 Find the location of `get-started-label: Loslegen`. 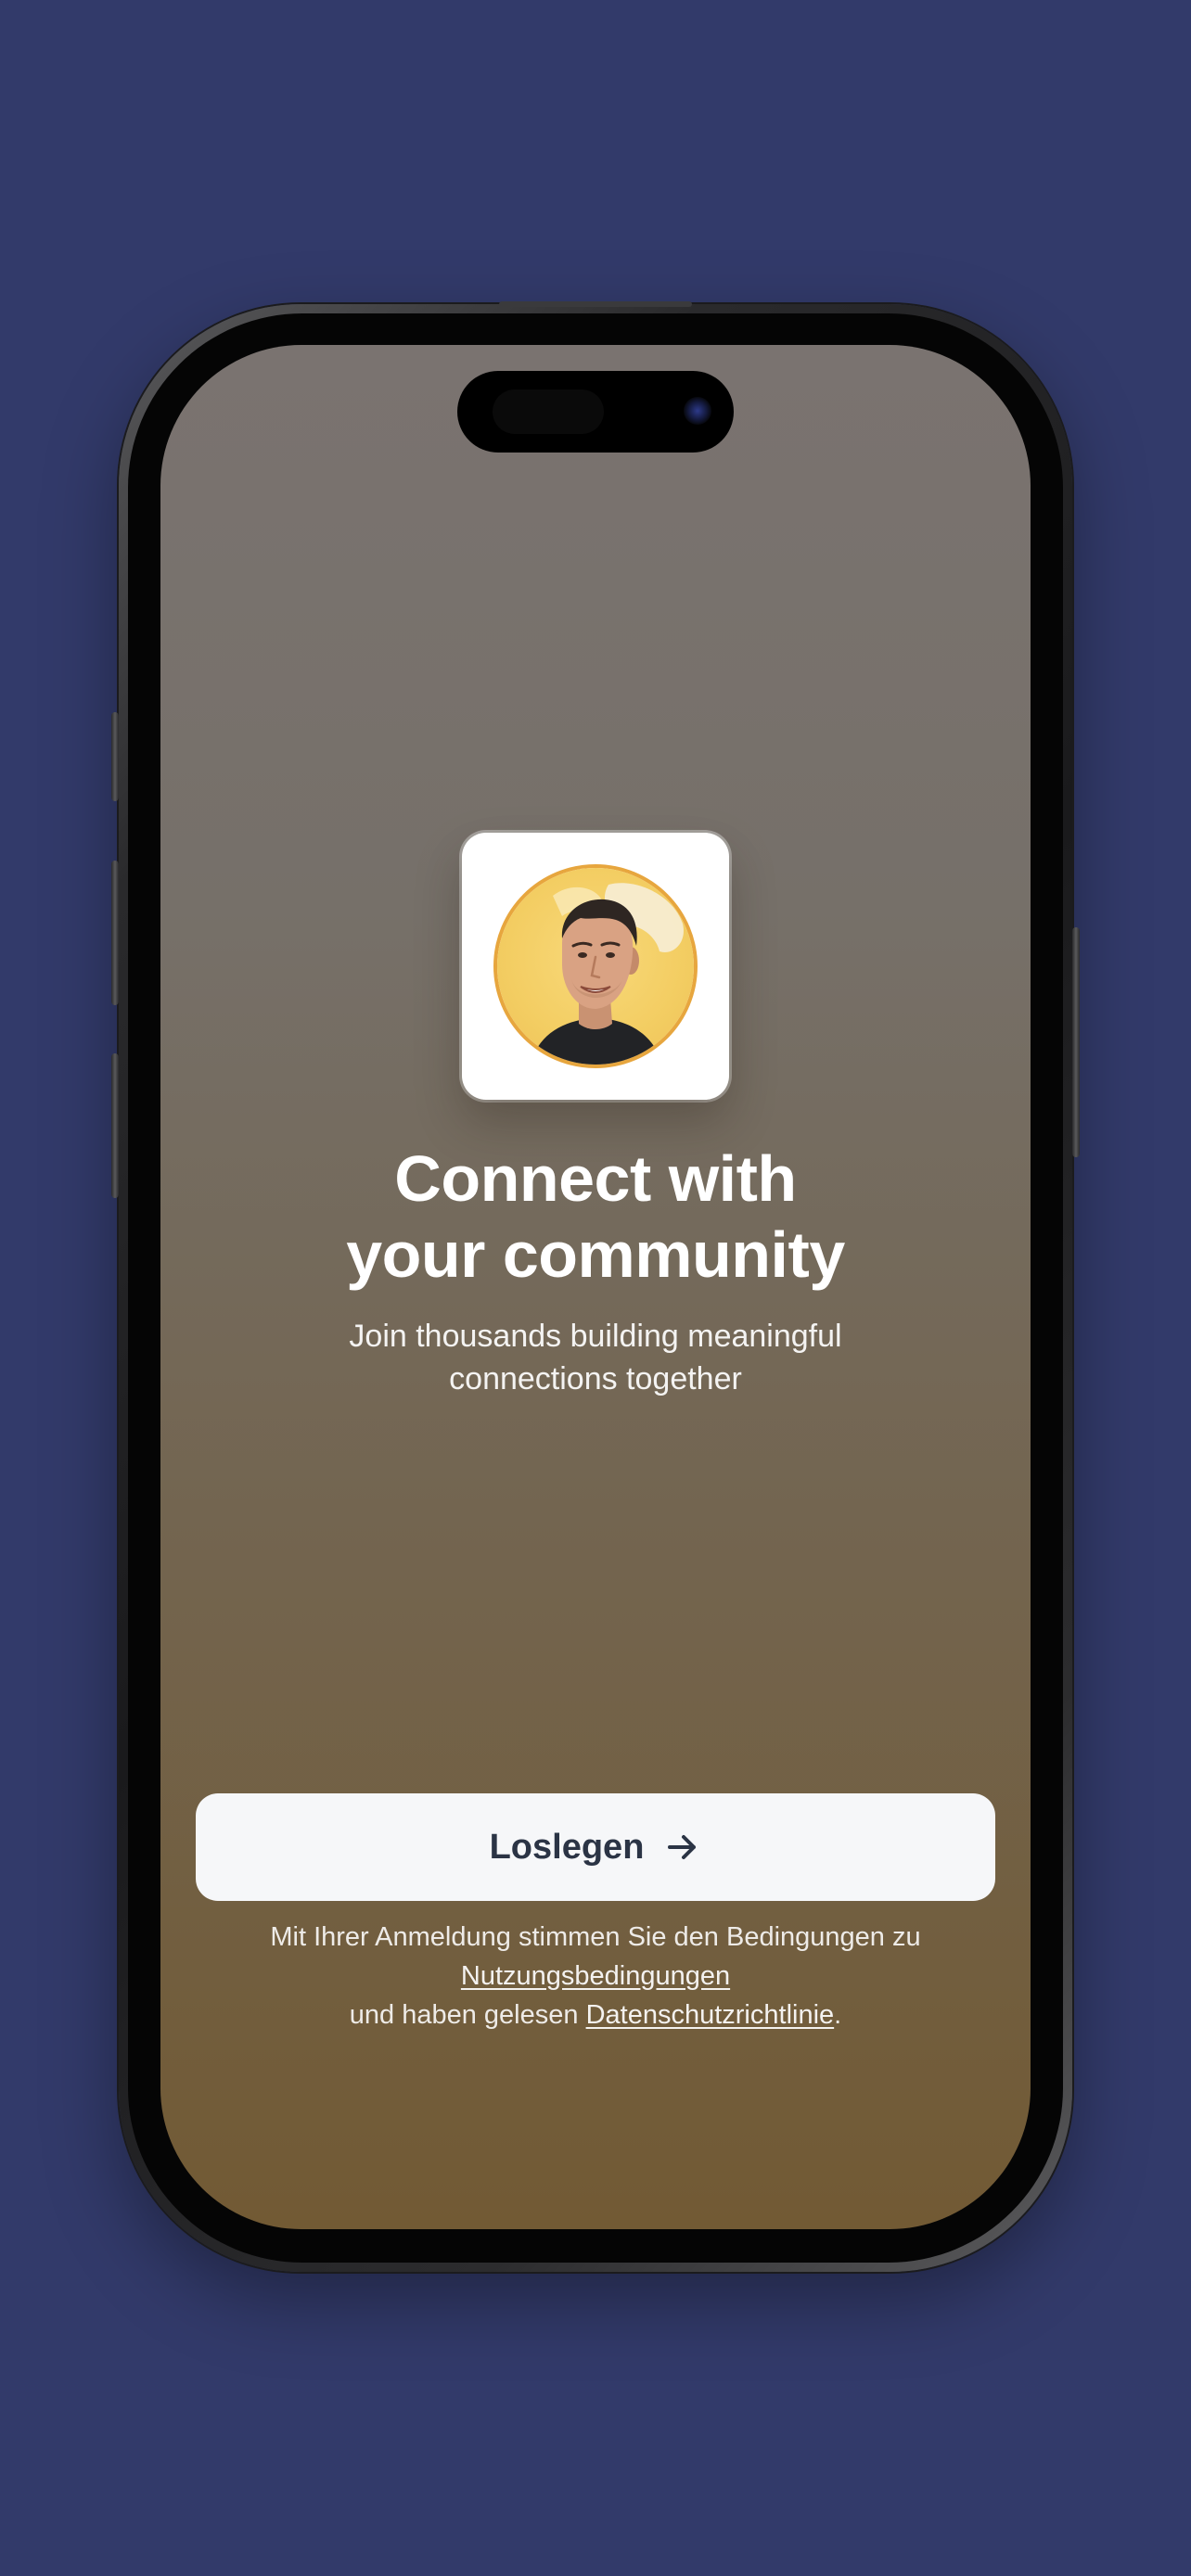

get-started-label: Loslegen is located at coordinates (567, 1847).